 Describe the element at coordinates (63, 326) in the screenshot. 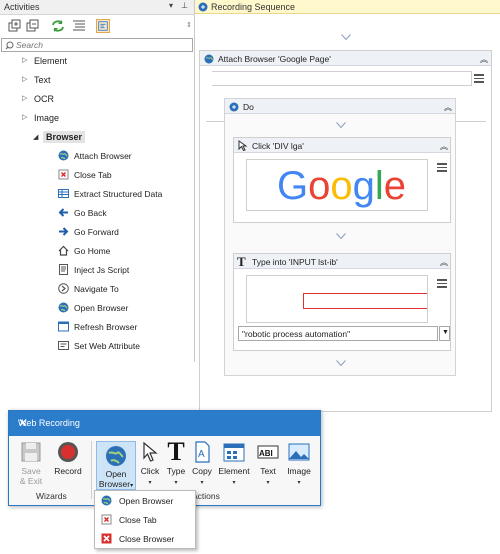

I see `browser-refresh-icon` at that location.